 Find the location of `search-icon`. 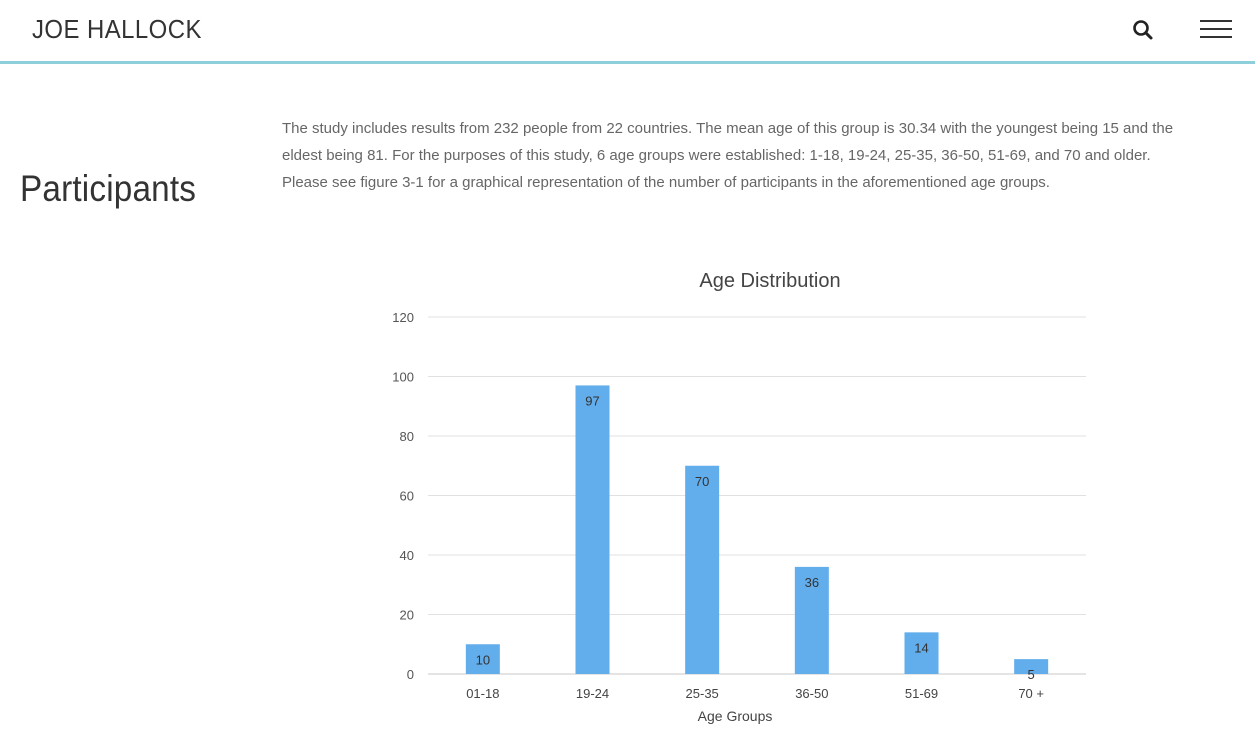

search-icon is located at coordinates (1143, 30).